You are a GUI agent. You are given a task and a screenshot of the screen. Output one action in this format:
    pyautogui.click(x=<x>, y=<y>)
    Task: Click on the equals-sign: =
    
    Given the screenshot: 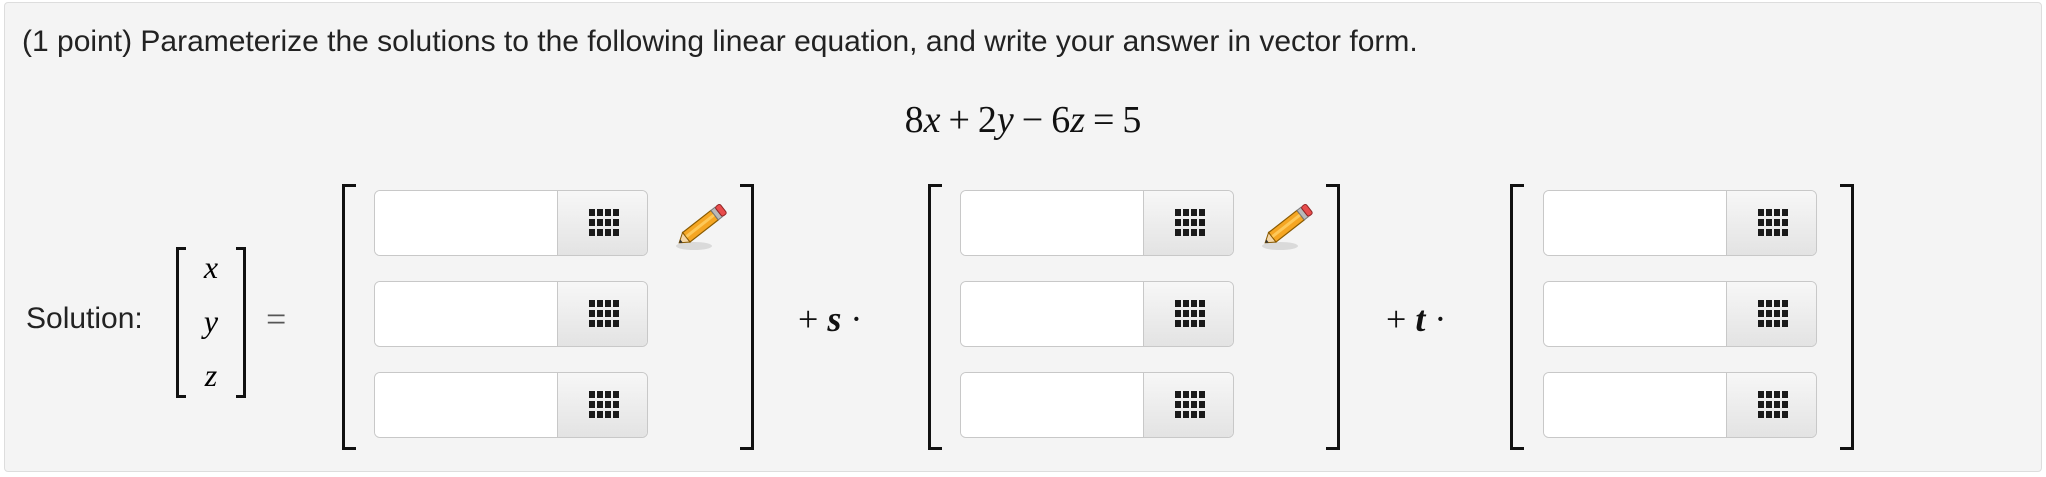 What is the action you would take?
    pyautogui.click(x=276, y=319)
    